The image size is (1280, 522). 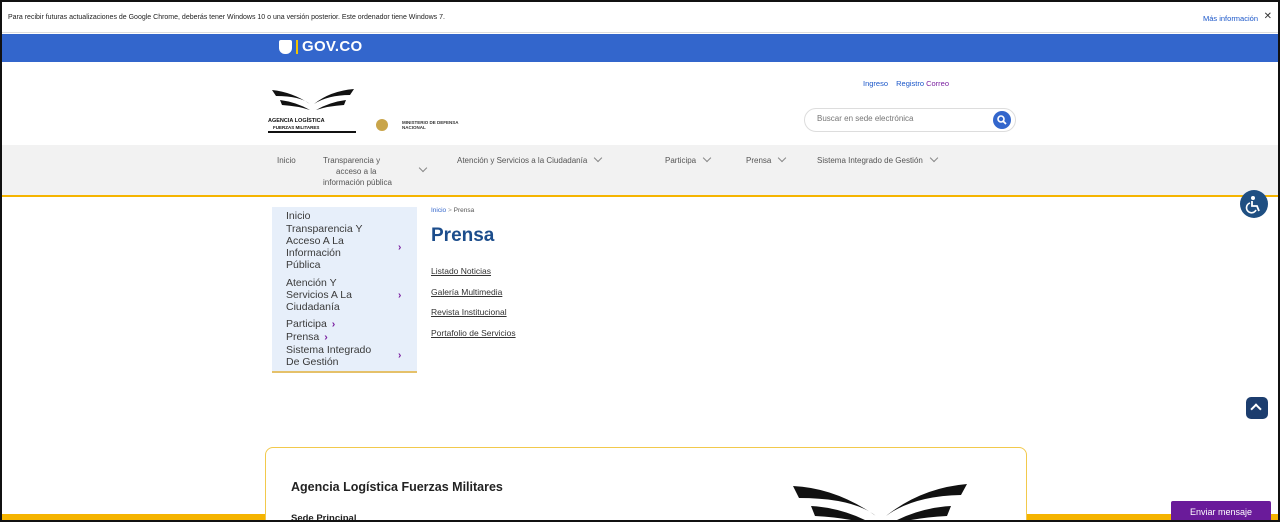 I want to click on search-button, so click(x=1002, y=120).